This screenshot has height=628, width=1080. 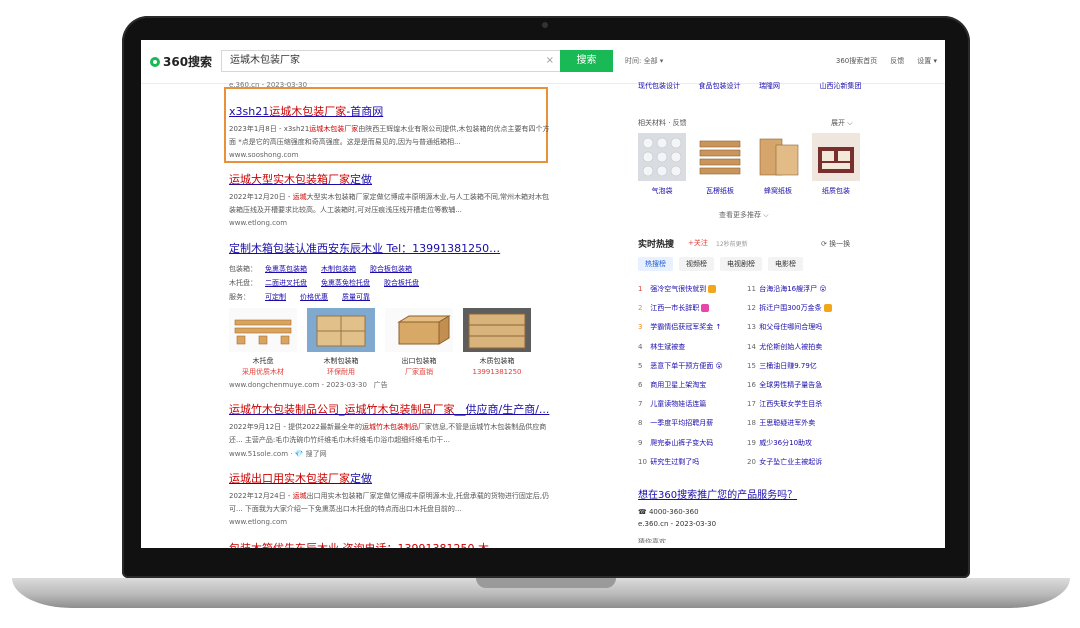 I want to click on hot-text: 一季度平均招聘月薪, so click(x=681, y=423).